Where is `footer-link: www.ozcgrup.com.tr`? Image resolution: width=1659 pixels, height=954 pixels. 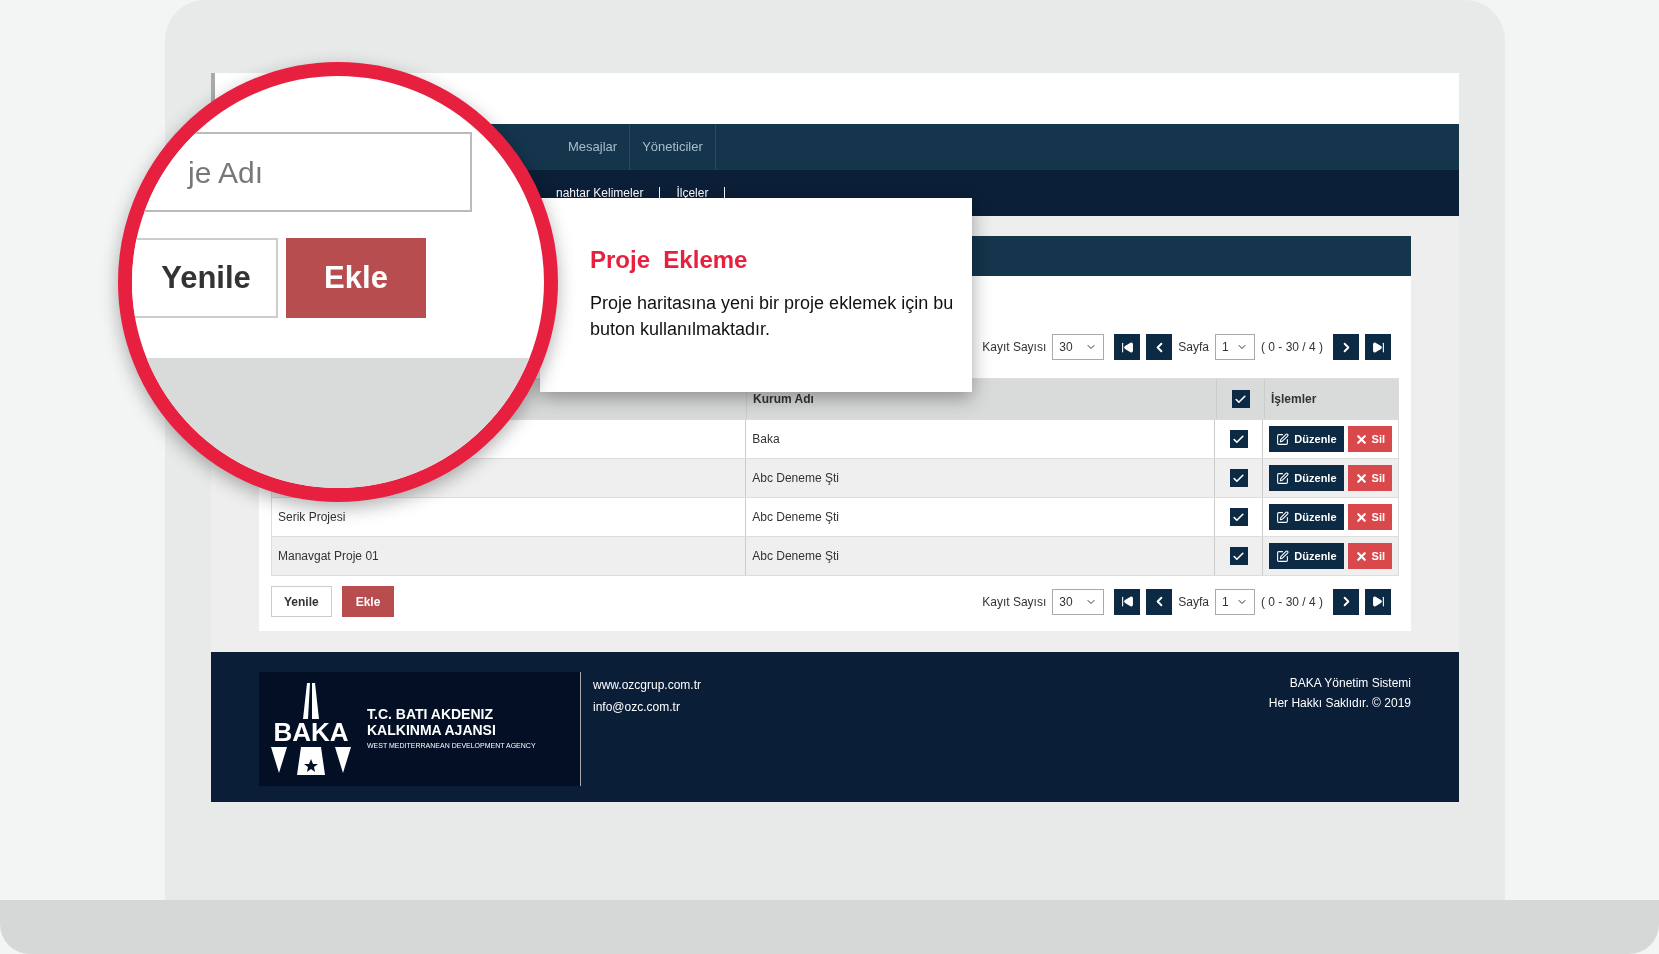
footer-link: www.ozcgrup.com.tr is located at coordinates (647, 685).